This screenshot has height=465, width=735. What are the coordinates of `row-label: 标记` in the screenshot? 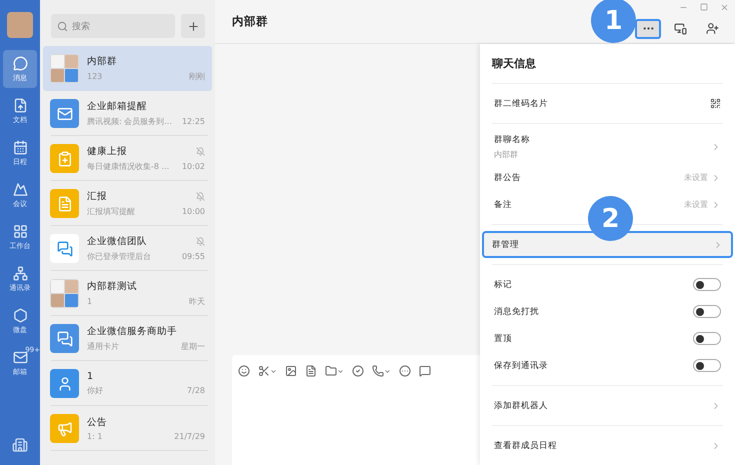 It's located at (503, 284).